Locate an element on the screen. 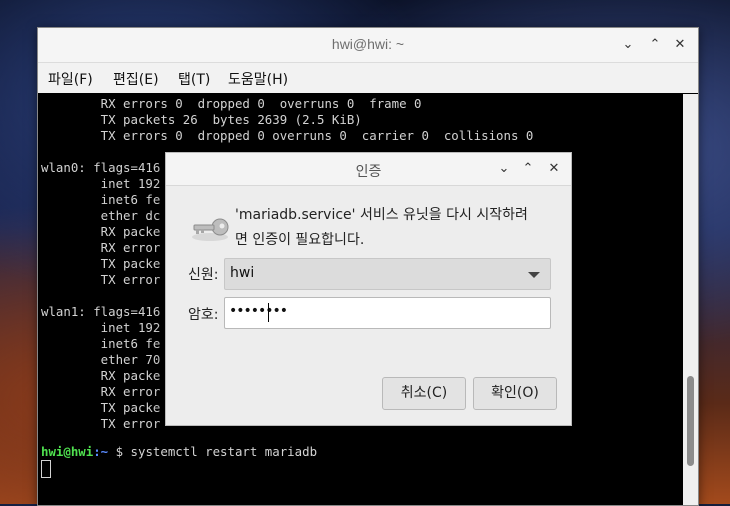  terminal-line: RX errors 0 dropped 0 overruns 0 frame 0 is located at coordinates (231, 103).